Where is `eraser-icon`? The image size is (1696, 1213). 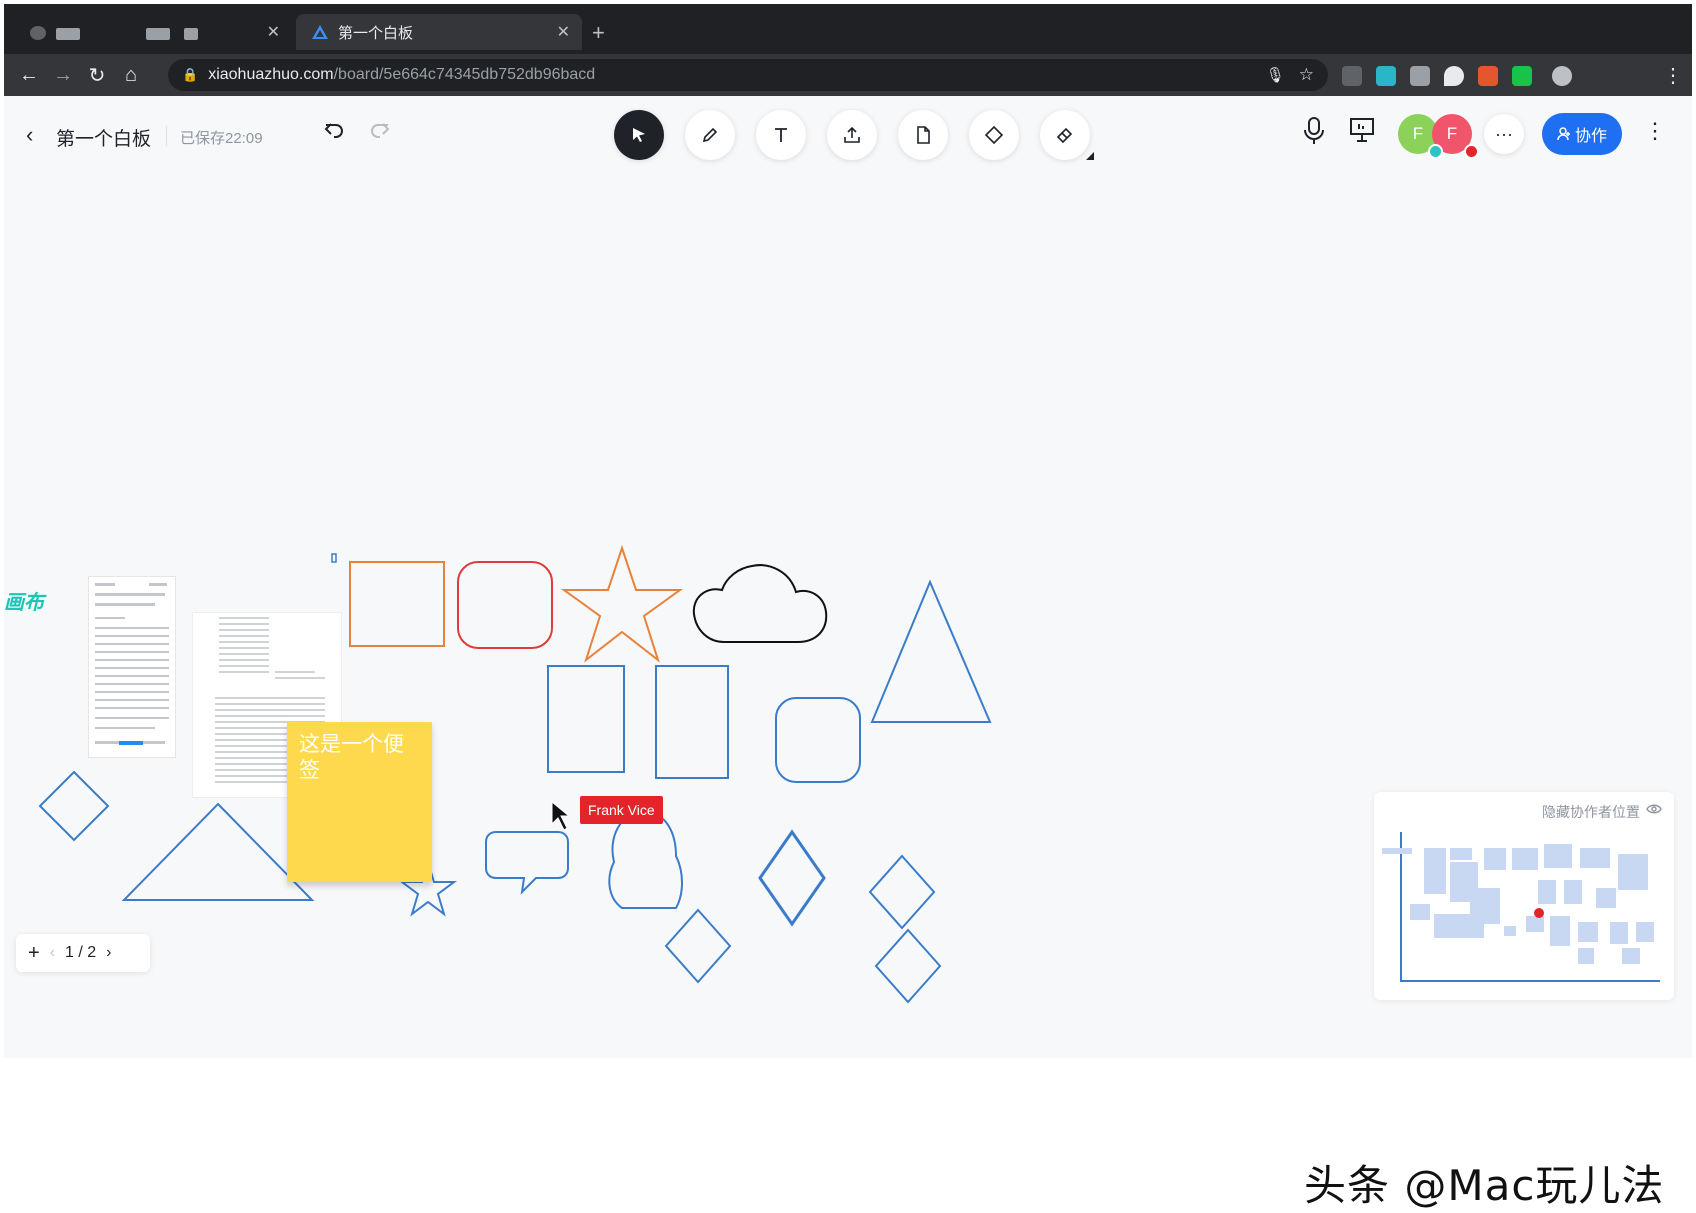
eraser-icon is located at coordinates (1064, 135).